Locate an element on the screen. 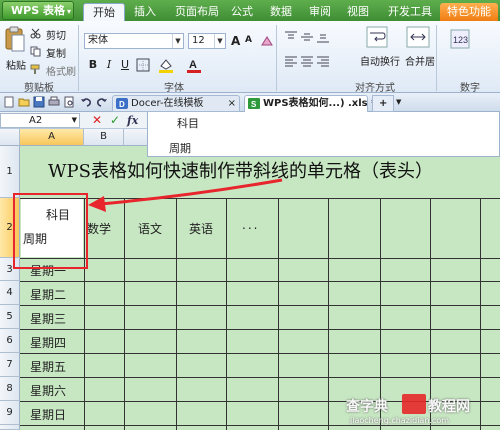 Image resolution: width=500 pixels, height=430 pixels. paste-icon is located at coordinates (15, 40).